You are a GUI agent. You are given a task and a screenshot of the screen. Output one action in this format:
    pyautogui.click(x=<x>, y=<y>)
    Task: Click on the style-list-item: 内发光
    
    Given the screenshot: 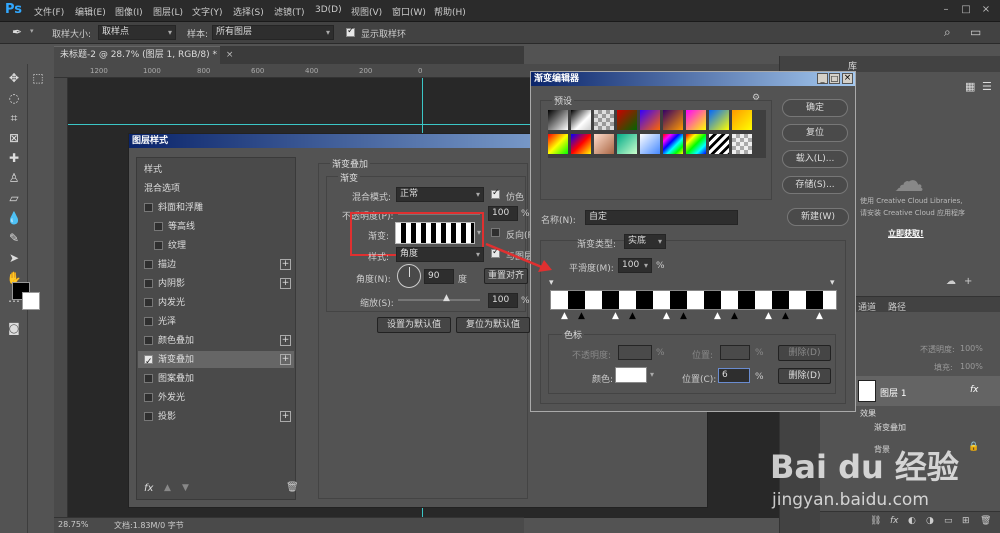 What is the action you would take?
    pyautogui.click(x=216, y=303)
    